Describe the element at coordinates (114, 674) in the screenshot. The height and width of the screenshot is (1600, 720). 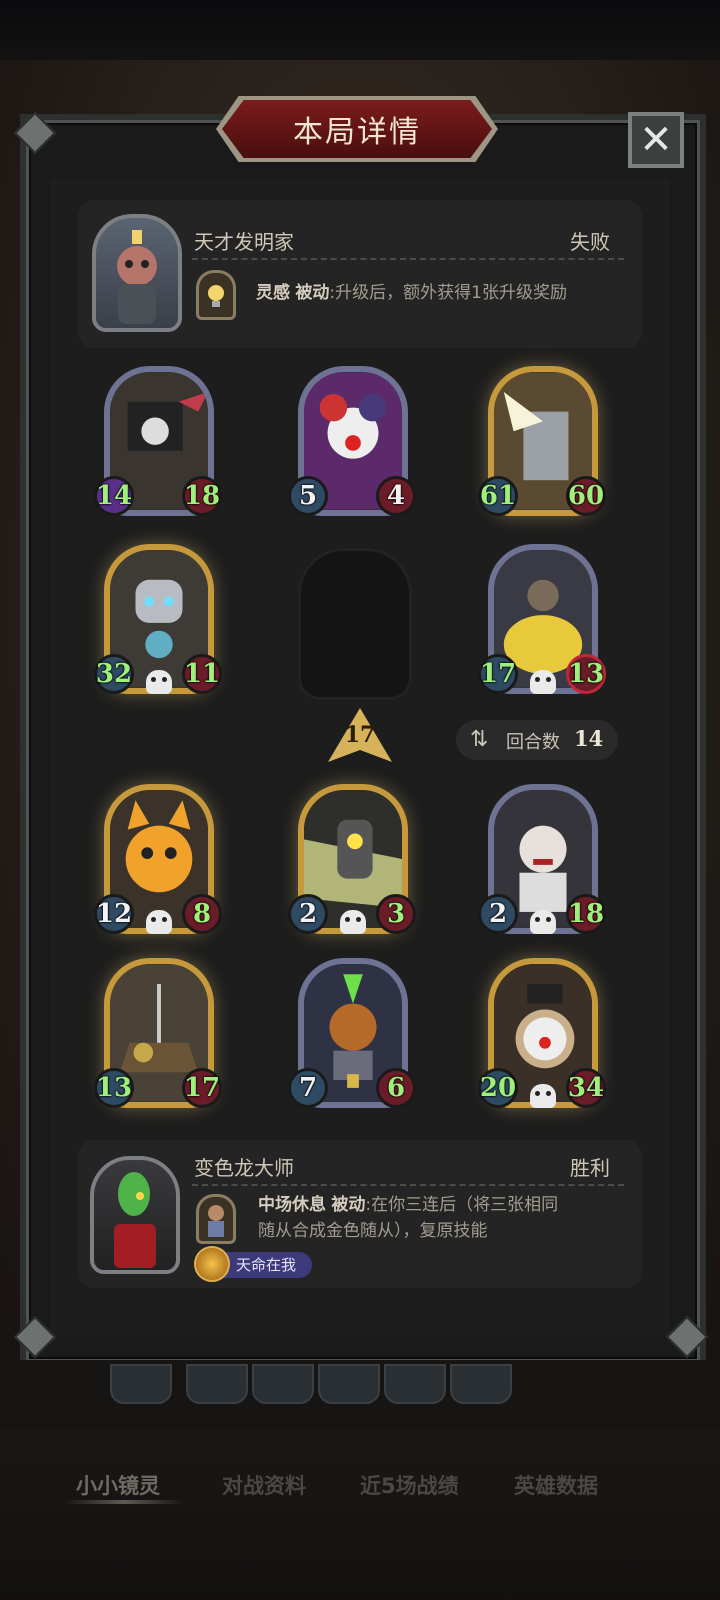
I see `attack-stat: 32` at that location.